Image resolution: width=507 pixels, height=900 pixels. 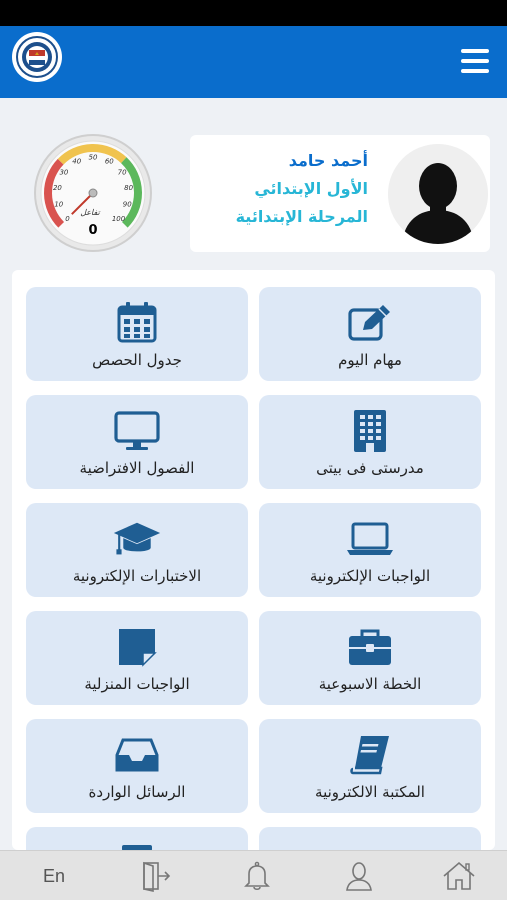 I want to click on logout-icon, so click(x=157, y=876).